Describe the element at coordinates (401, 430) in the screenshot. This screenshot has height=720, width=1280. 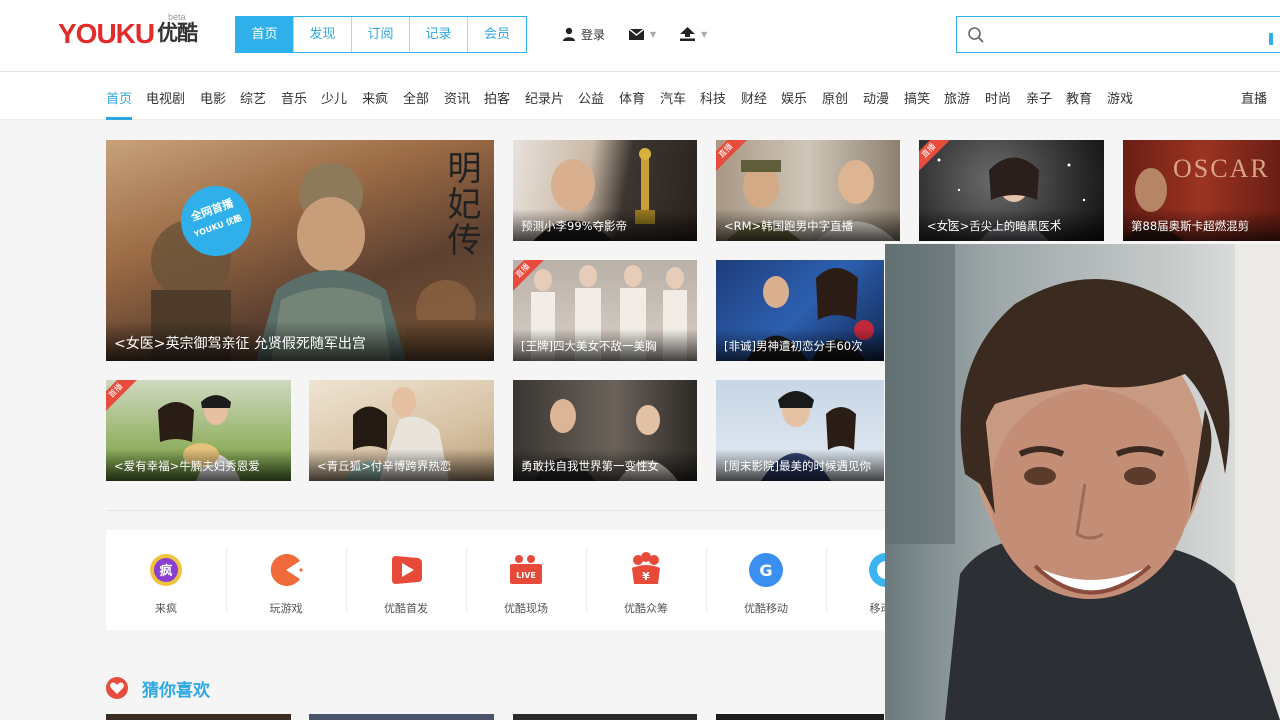
I see `video-tile: <青丘狐>付辛博跨界热恋` at that location.